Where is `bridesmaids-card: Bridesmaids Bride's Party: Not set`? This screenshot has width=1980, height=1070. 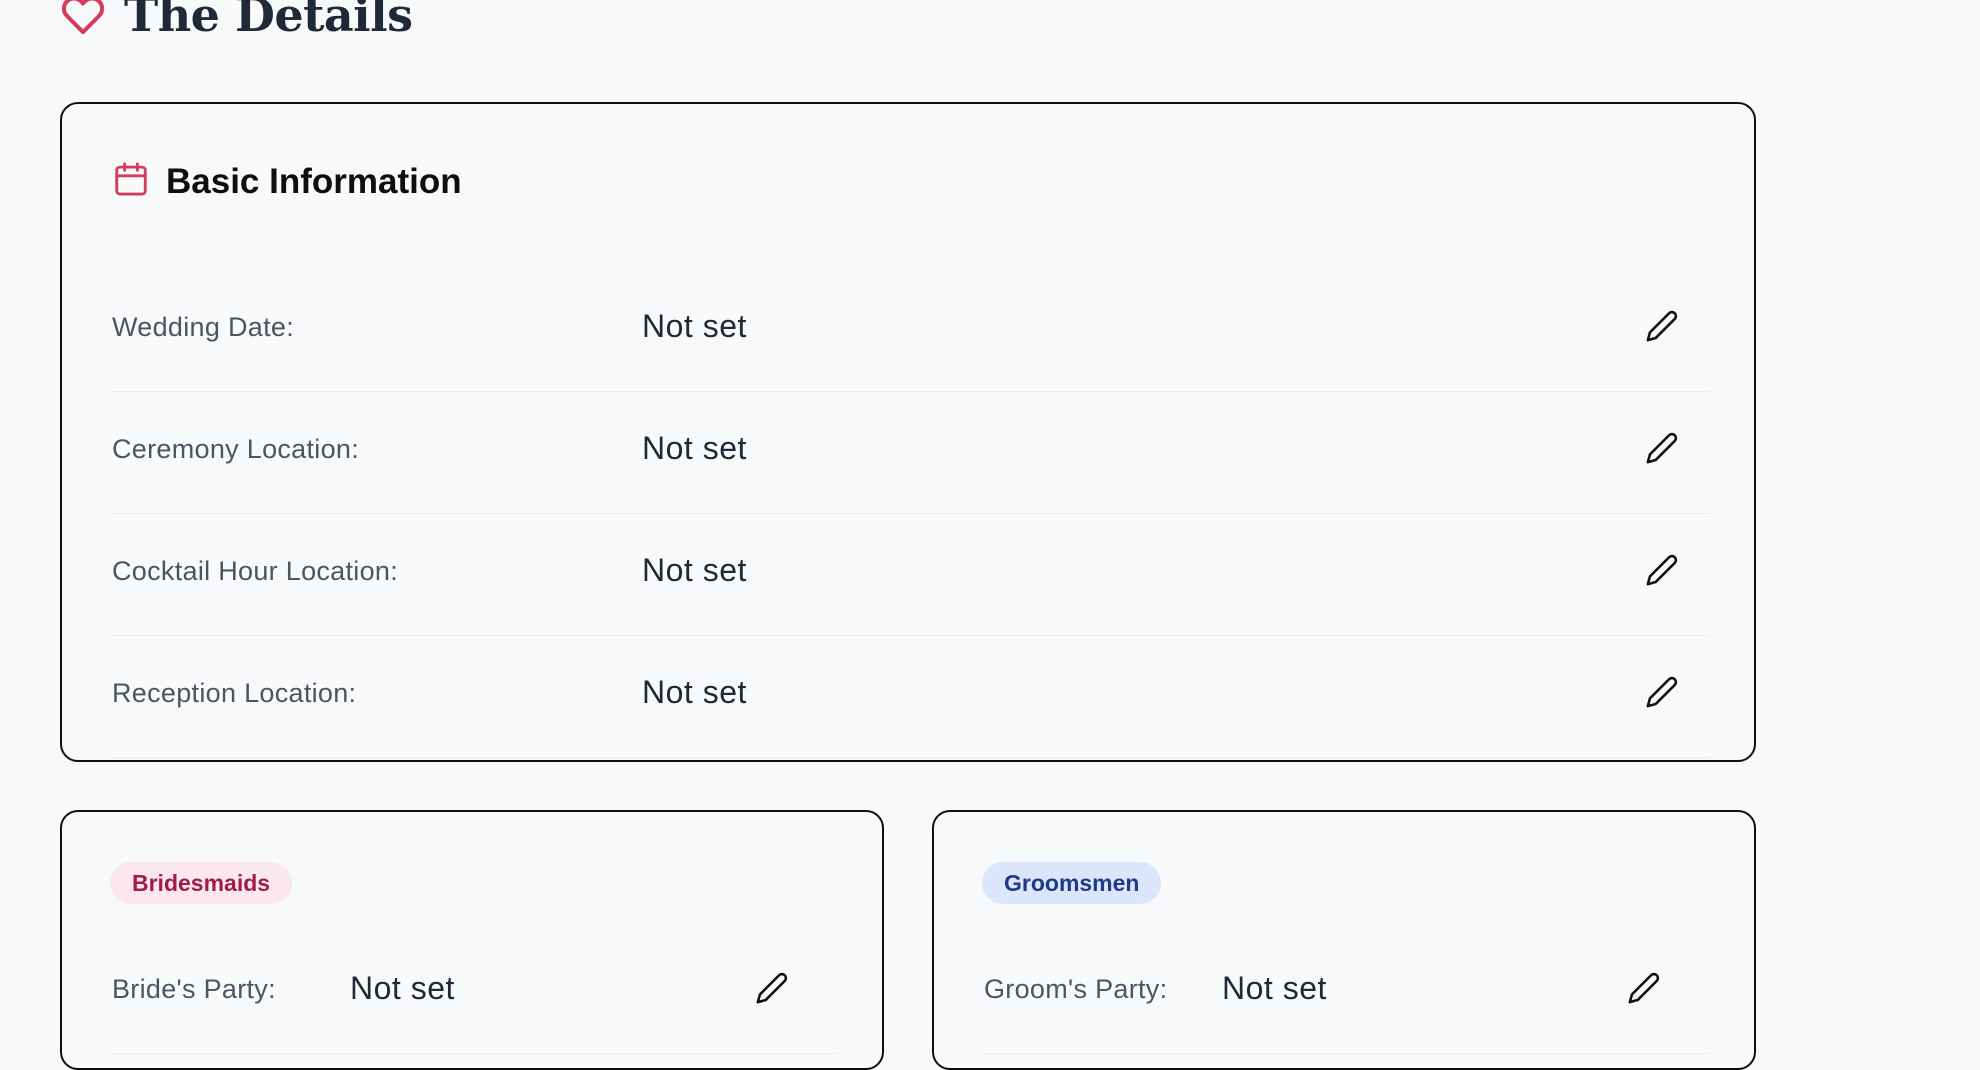
bridesmaids-card: Bridesmaids Bride's Party: Not set is located at coordinates (472, 940).